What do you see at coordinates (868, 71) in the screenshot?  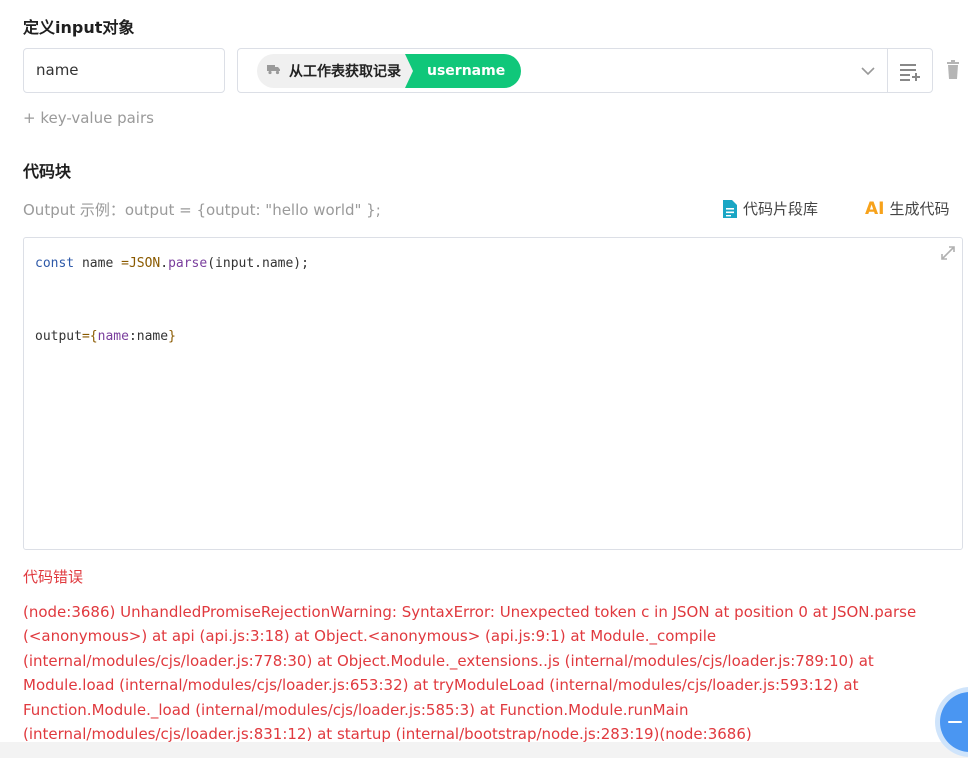 I see `chevron-down-icon` at bounding box center [868, 71].